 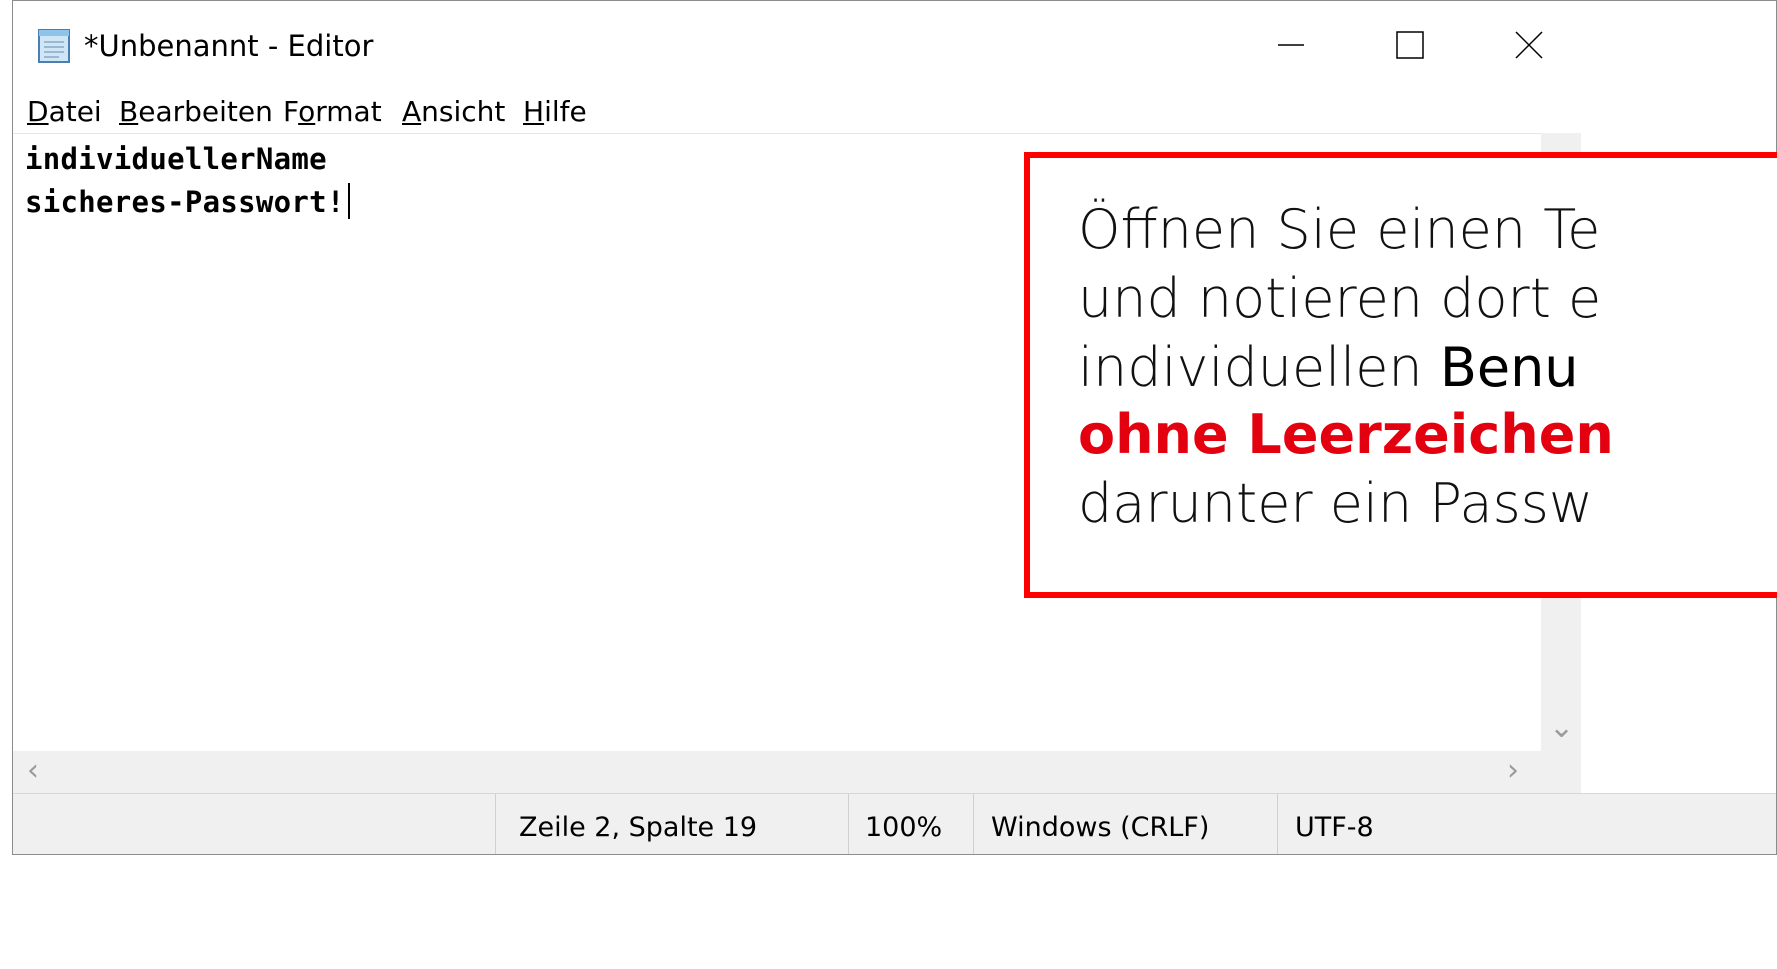 I want to click on menu-bearbeiten: Bearbeiten, so click(x=196, y=111).